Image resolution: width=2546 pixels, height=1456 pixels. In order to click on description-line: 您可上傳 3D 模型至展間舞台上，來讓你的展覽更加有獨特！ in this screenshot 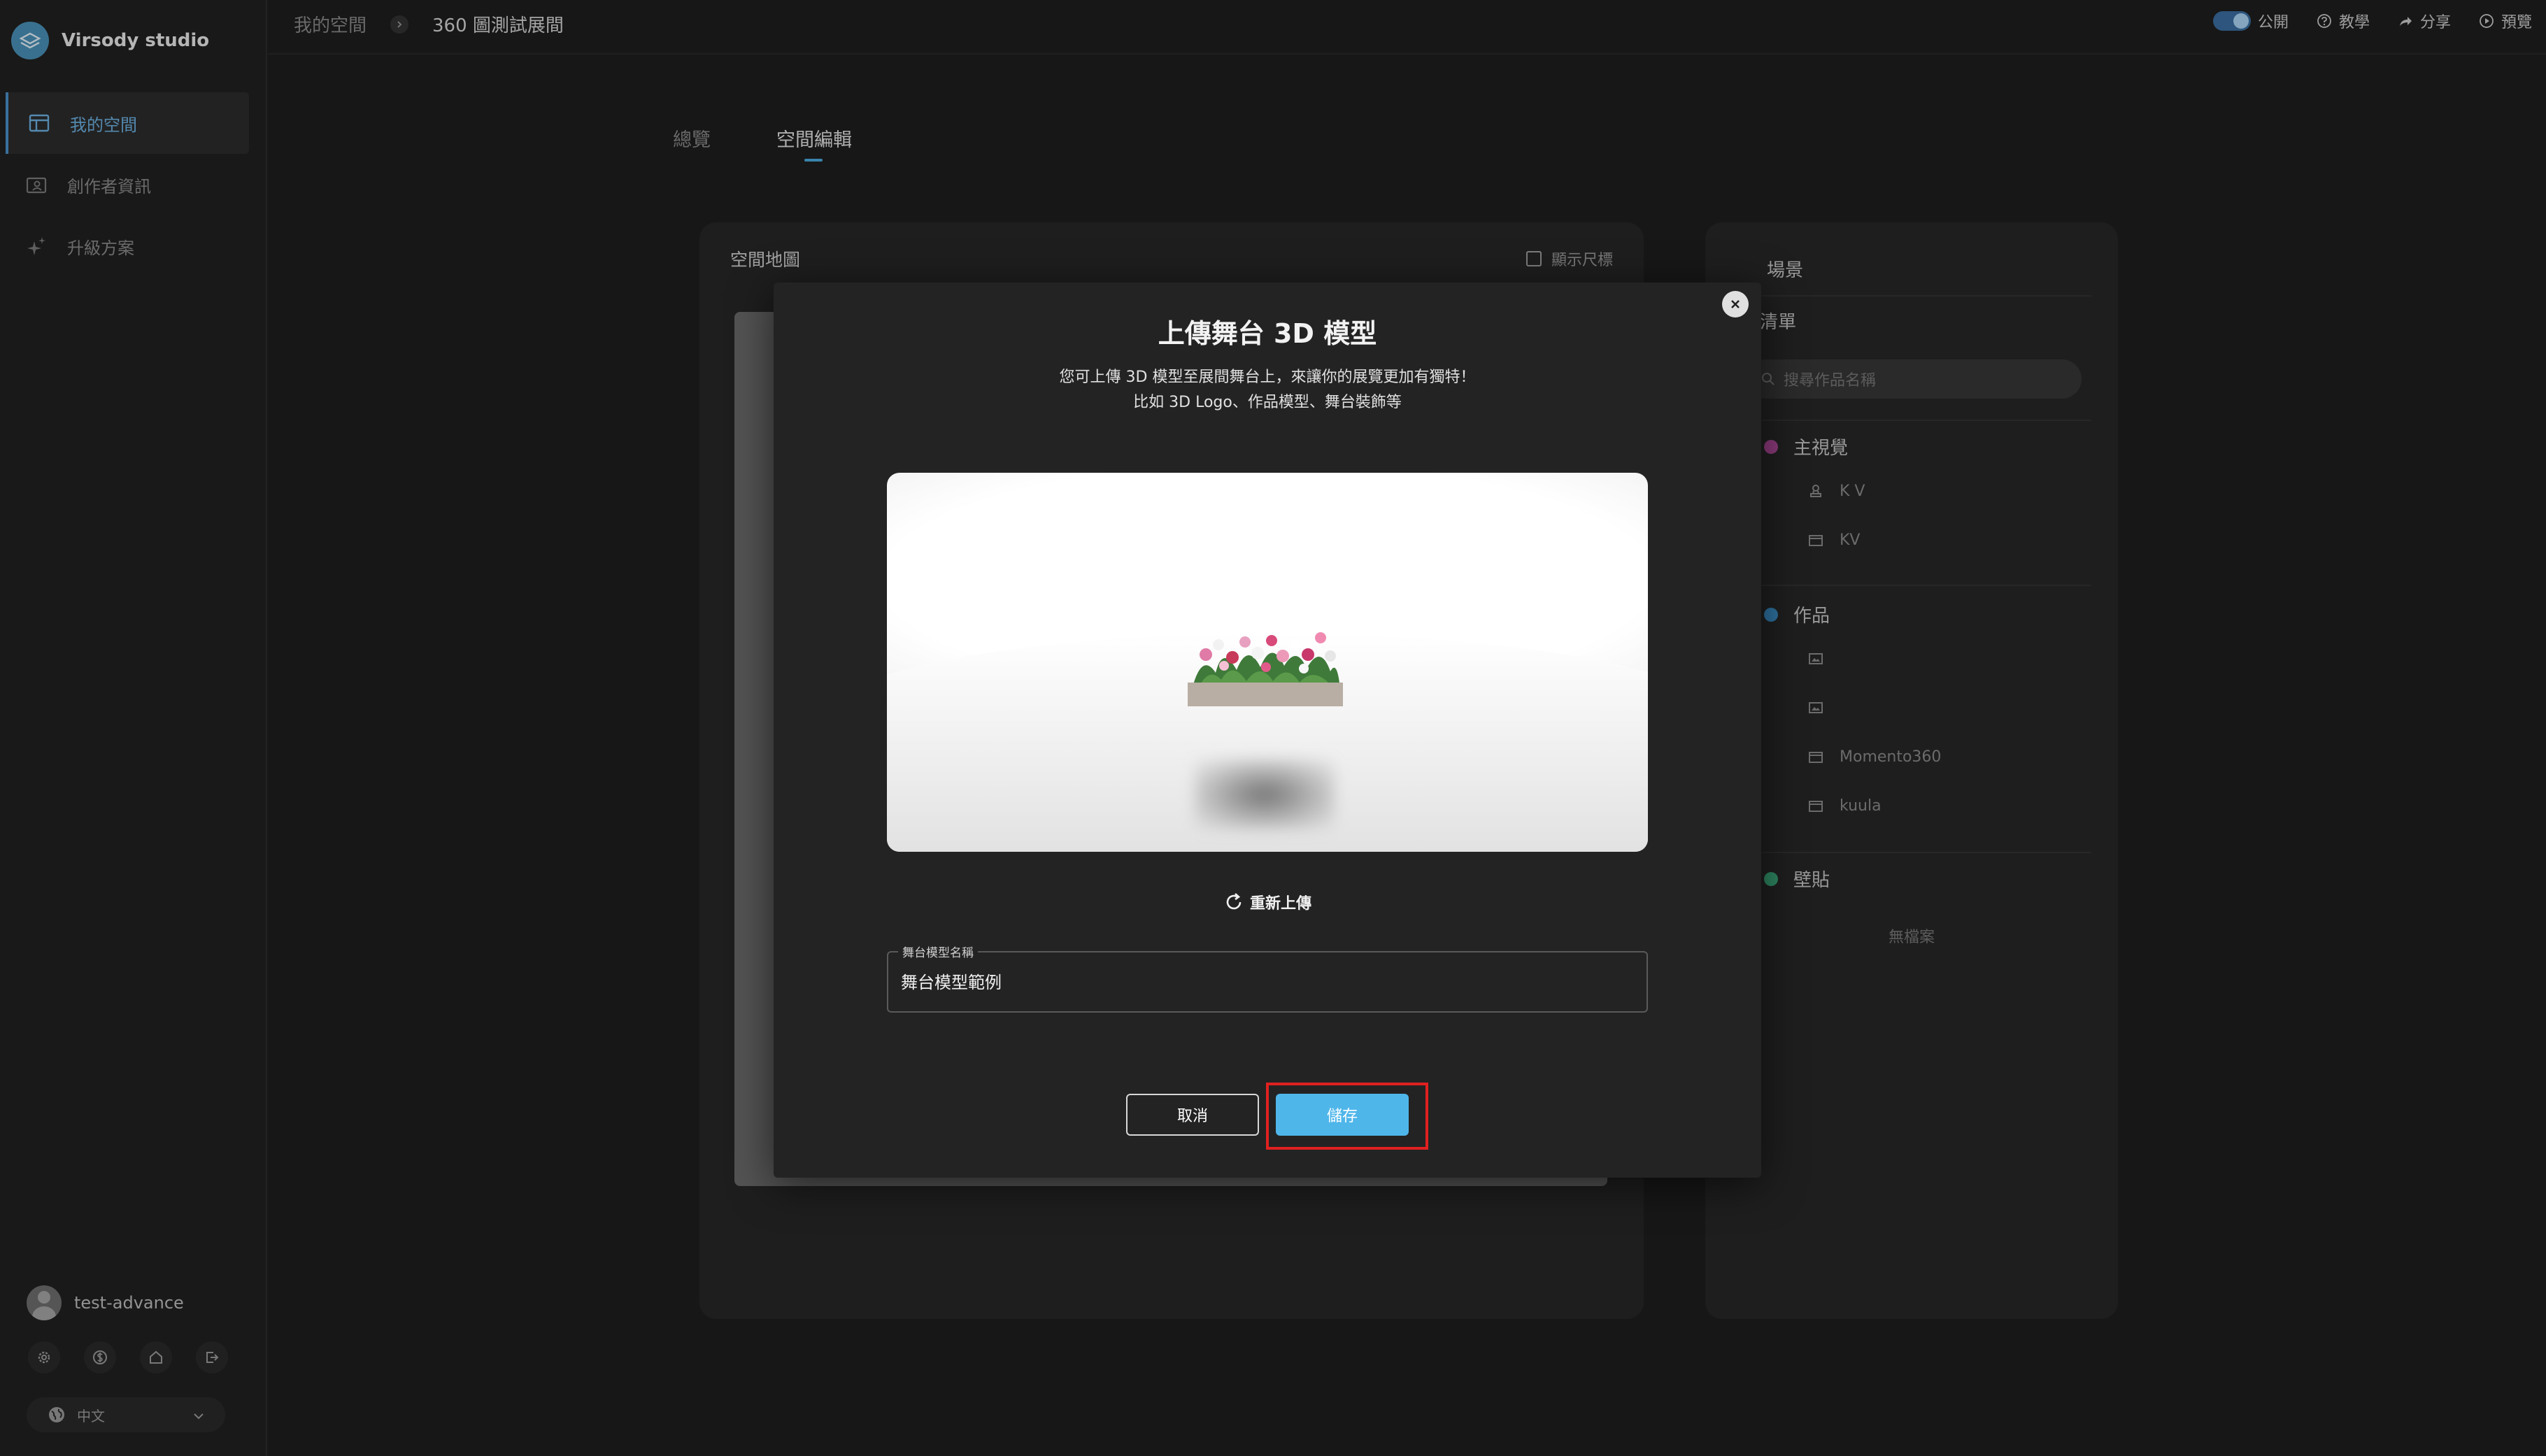, I will do `click(1267, 377)`.